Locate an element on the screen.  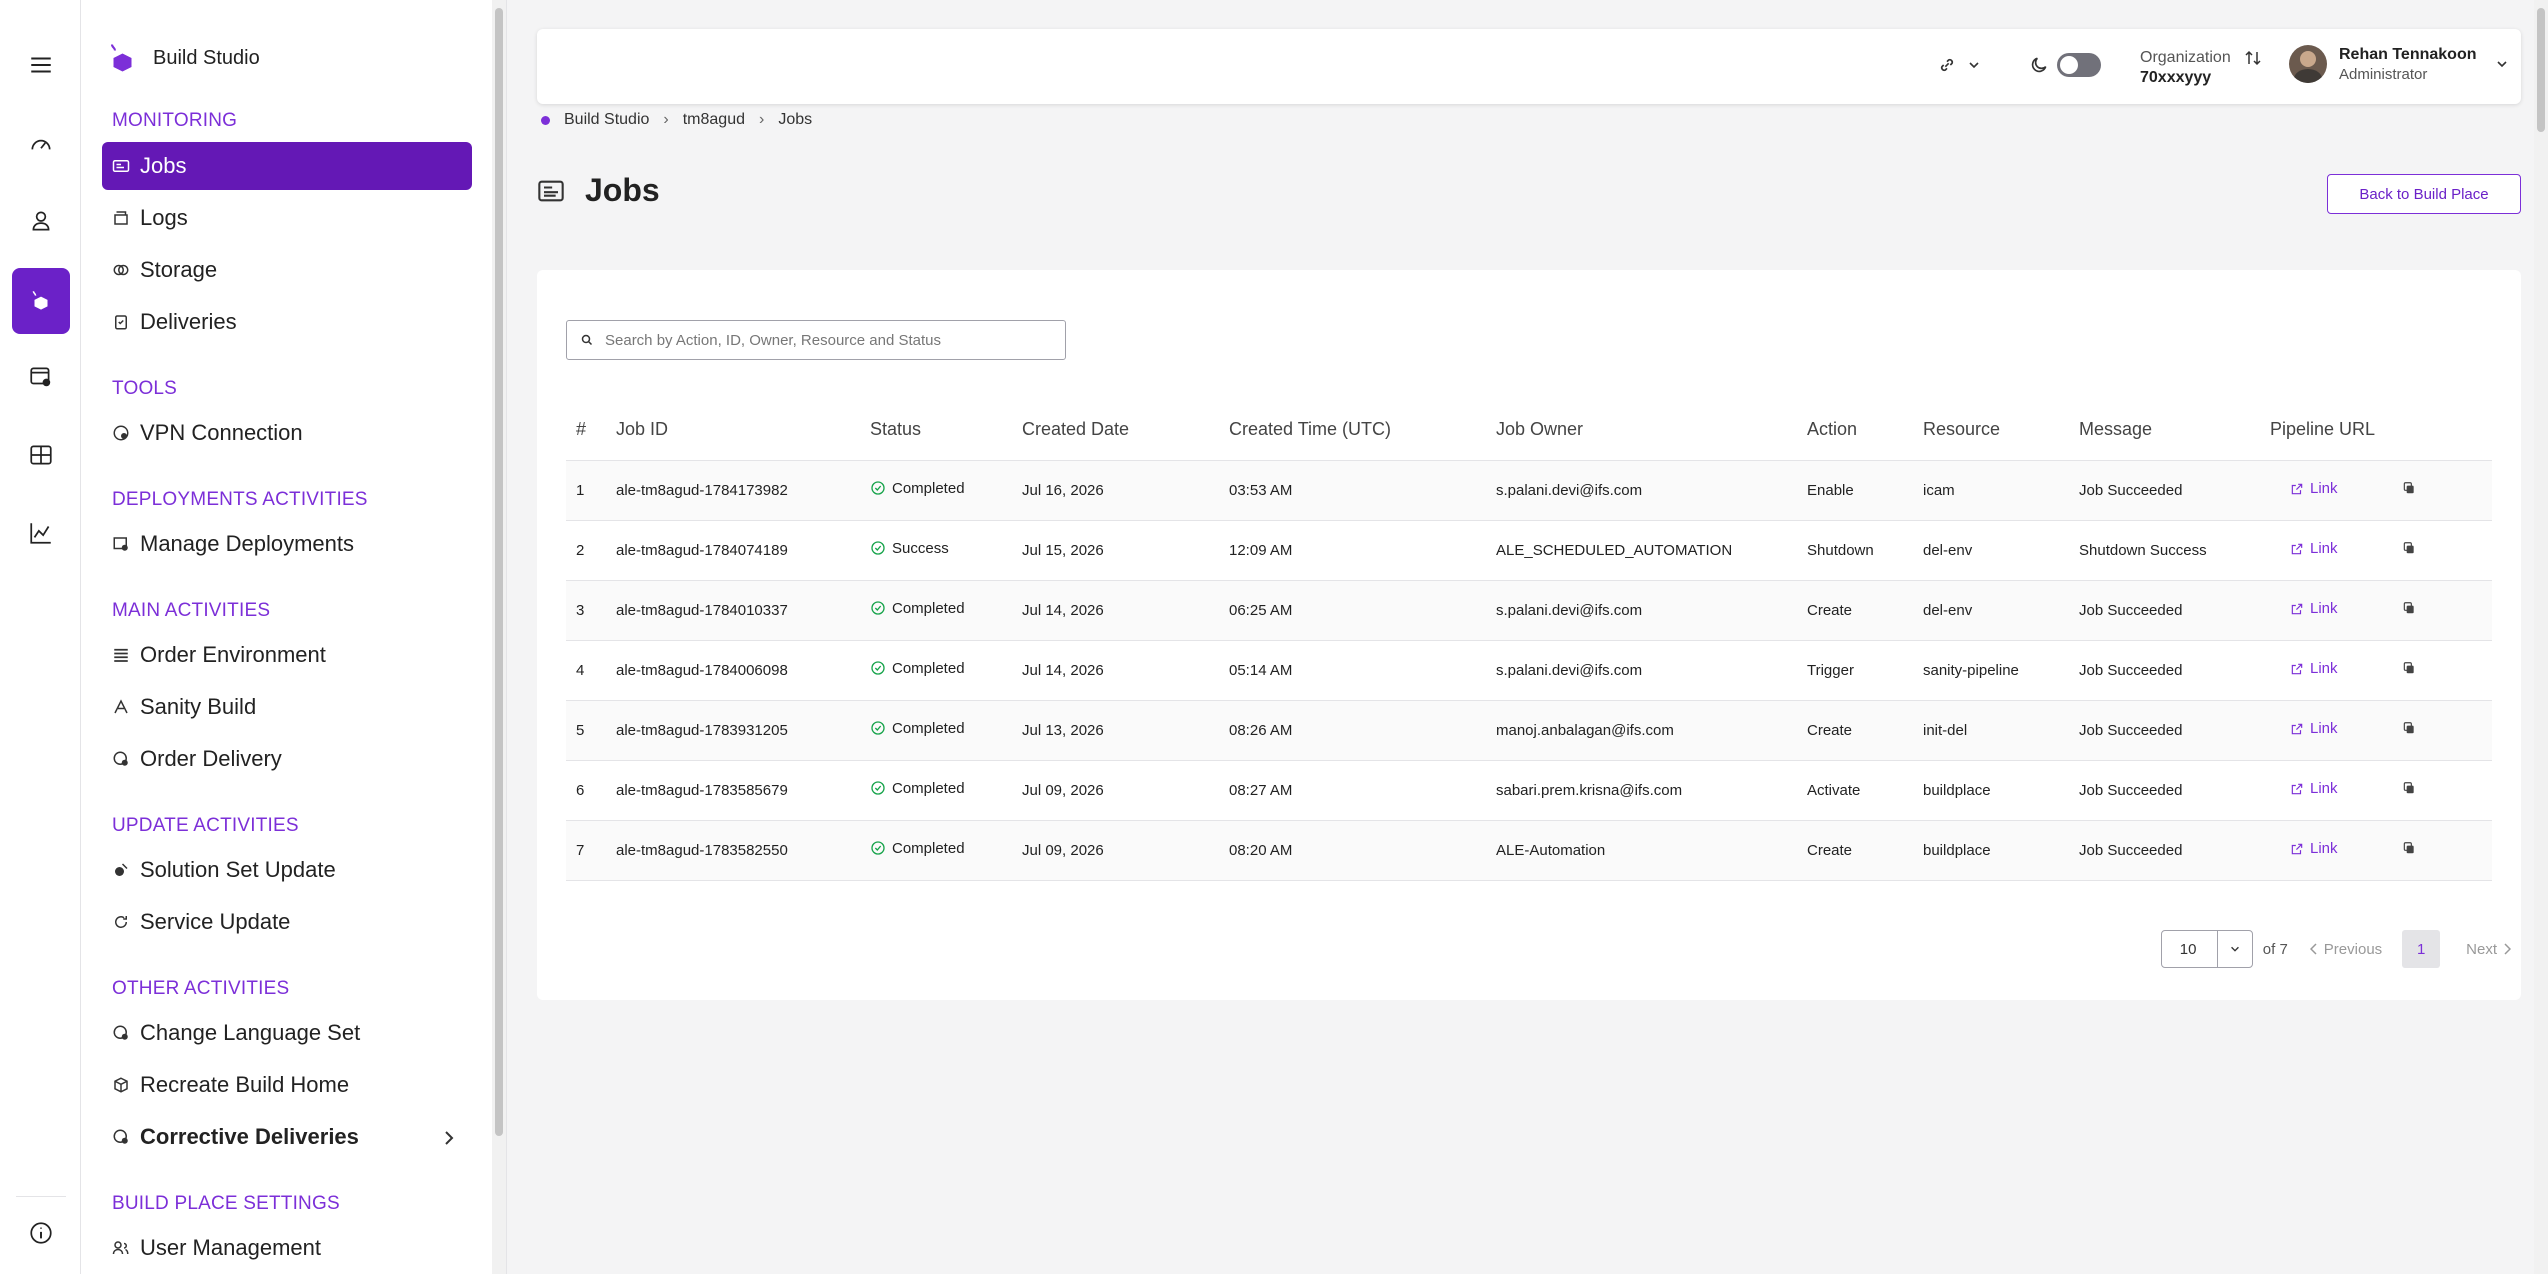
build-studio-icon is located at coordinates (41, 301).